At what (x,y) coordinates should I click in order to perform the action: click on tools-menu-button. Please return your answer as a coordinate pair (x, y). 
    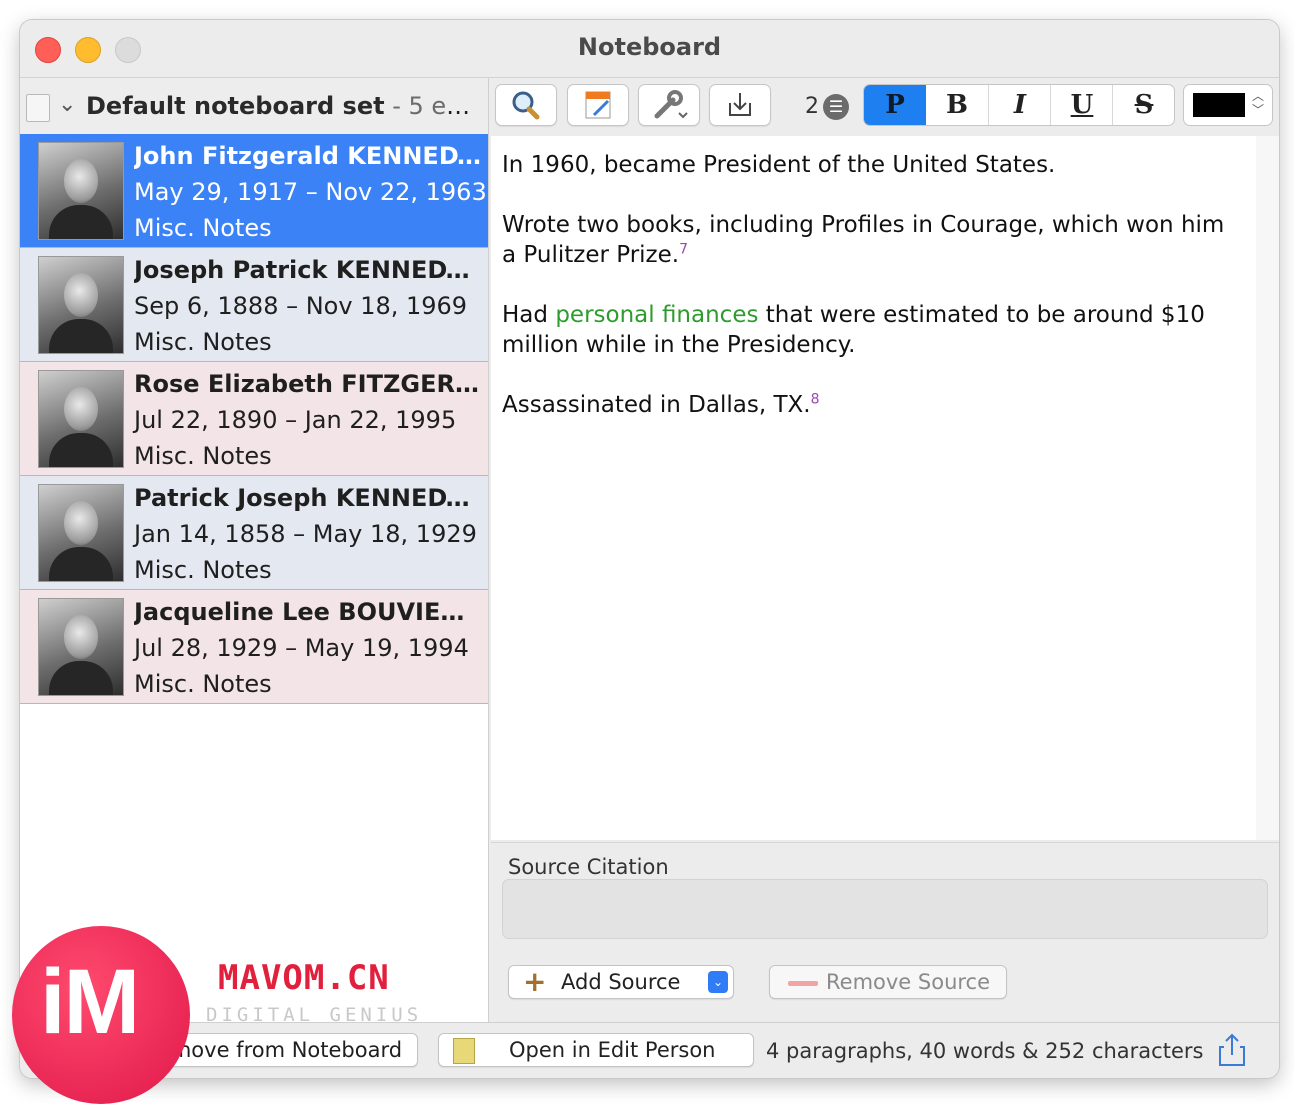
    Looking at the image, I should click on (669, 105).